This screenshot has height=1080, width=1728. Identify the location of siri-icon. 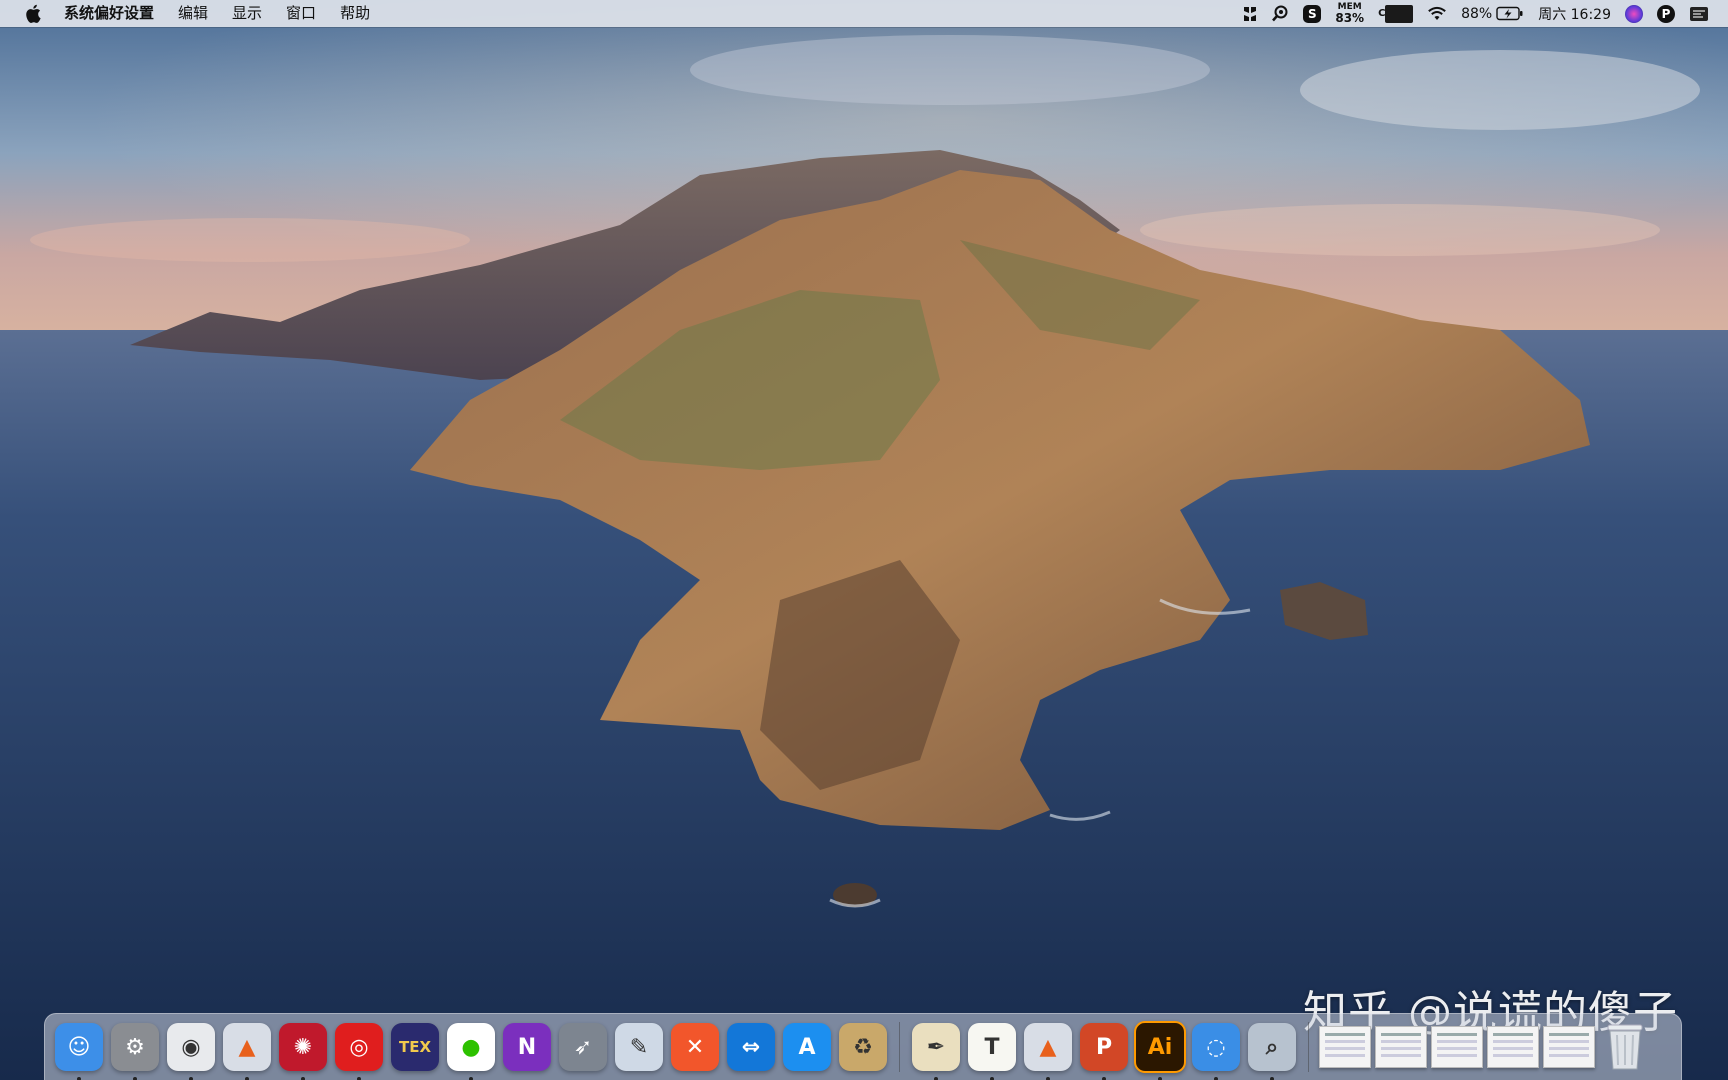
(1634, 13).